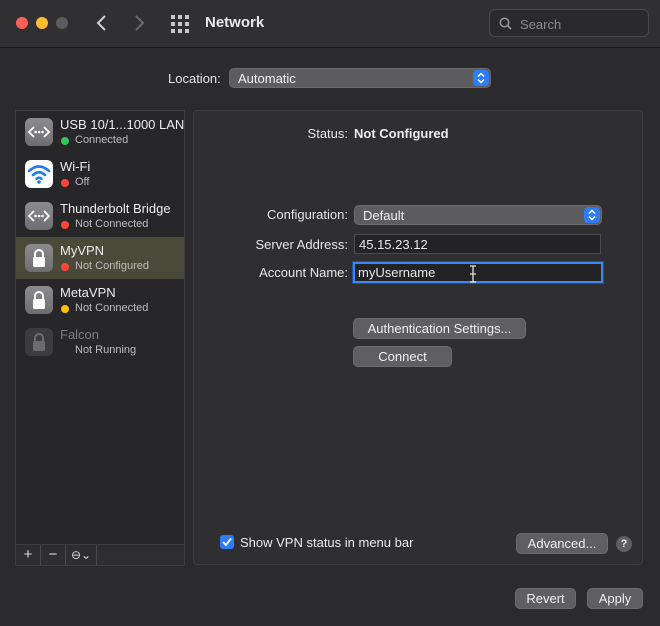 This screenshot has height=626, width=660. I want to click on account-name-label: Account Name:, so click(303, 272).